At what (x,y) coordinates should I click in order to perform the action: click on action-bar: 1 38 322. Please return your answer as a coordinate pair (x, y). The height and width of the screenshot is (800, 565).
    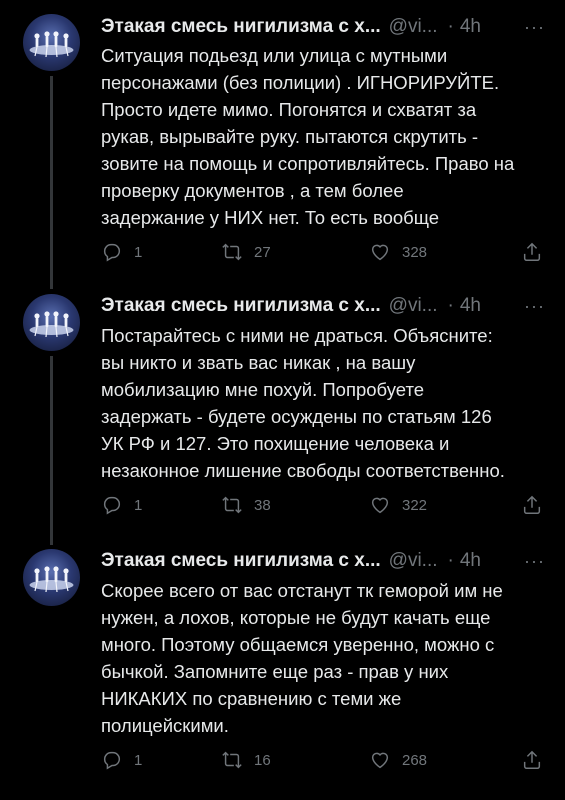
    Looking at the image, I should click on (324, 505).